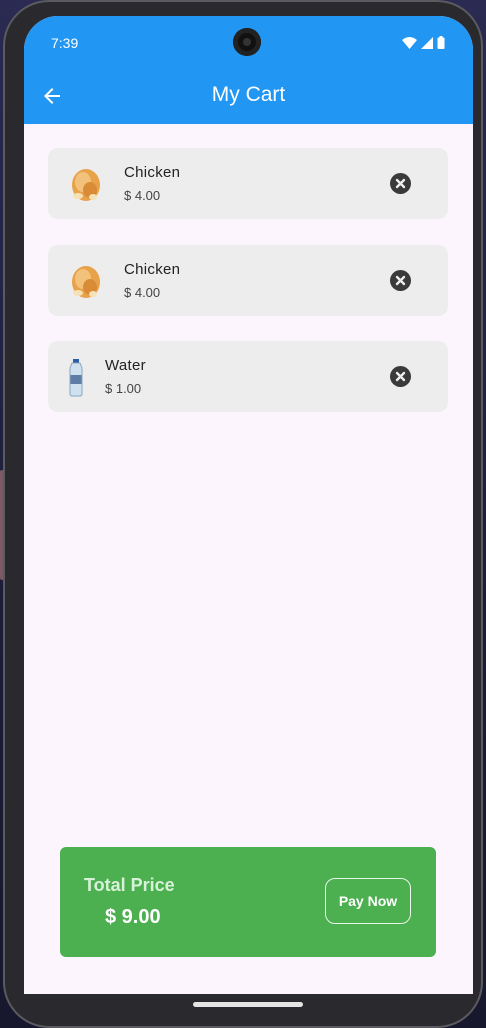 The height and width of the screenshot is (1028, 486). What do you see at coordinates (427, 42) in the screenshot?
I see `signal-icon` at bounding box center [427, 42].